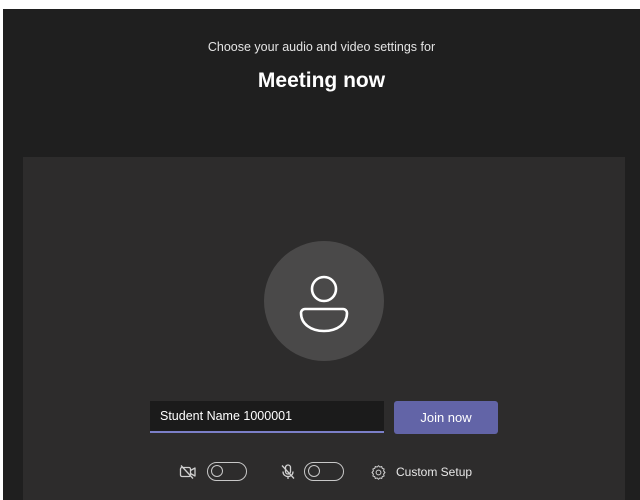  What do you see at coordinates (188, 472) in the screenshot?
I see `camera-off-icon` at bounding box center [188, 472].